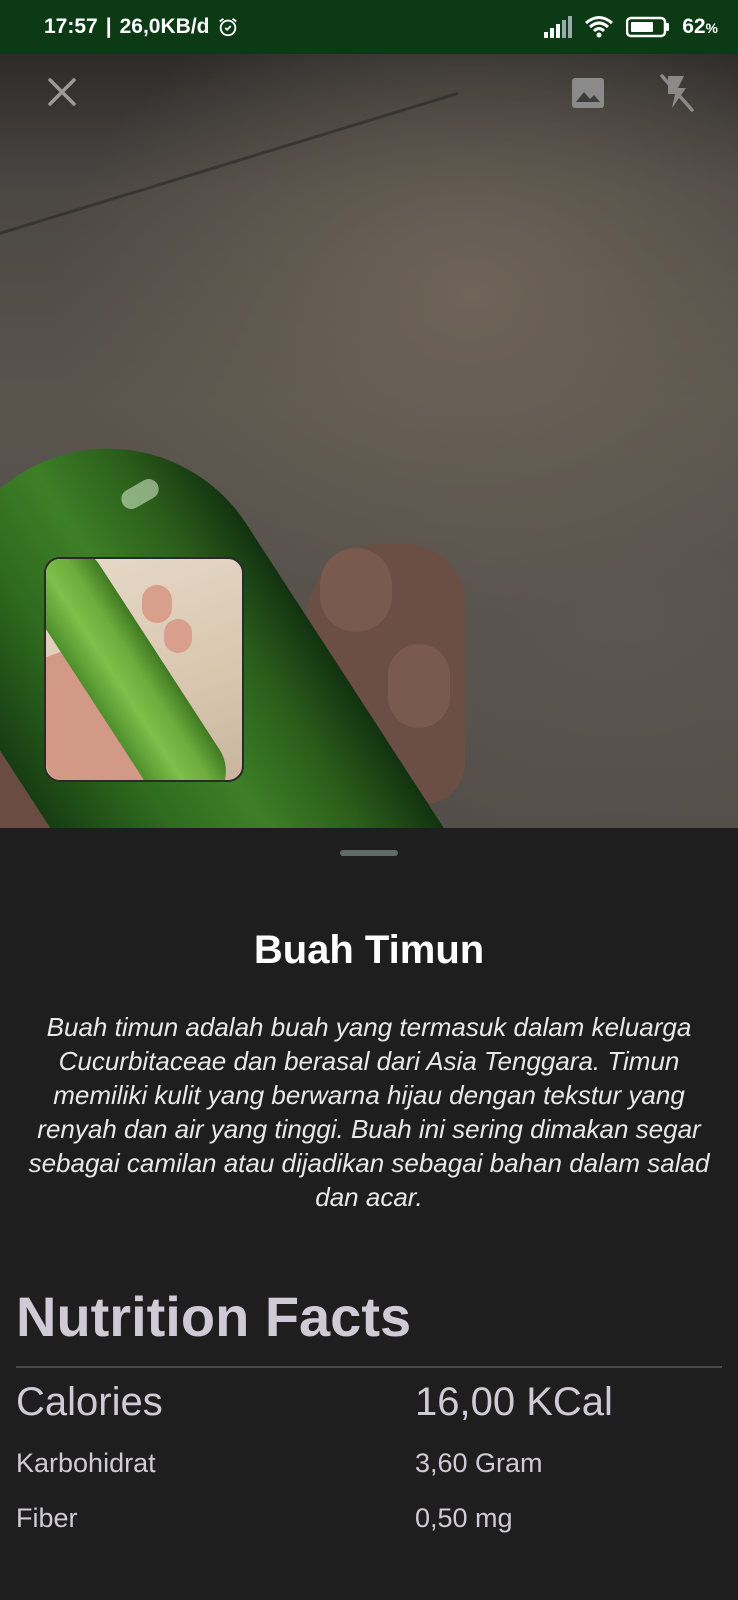  Describe the element at coordinates (228, 27) in the screenshot. I see `alarm-icon` at that location.